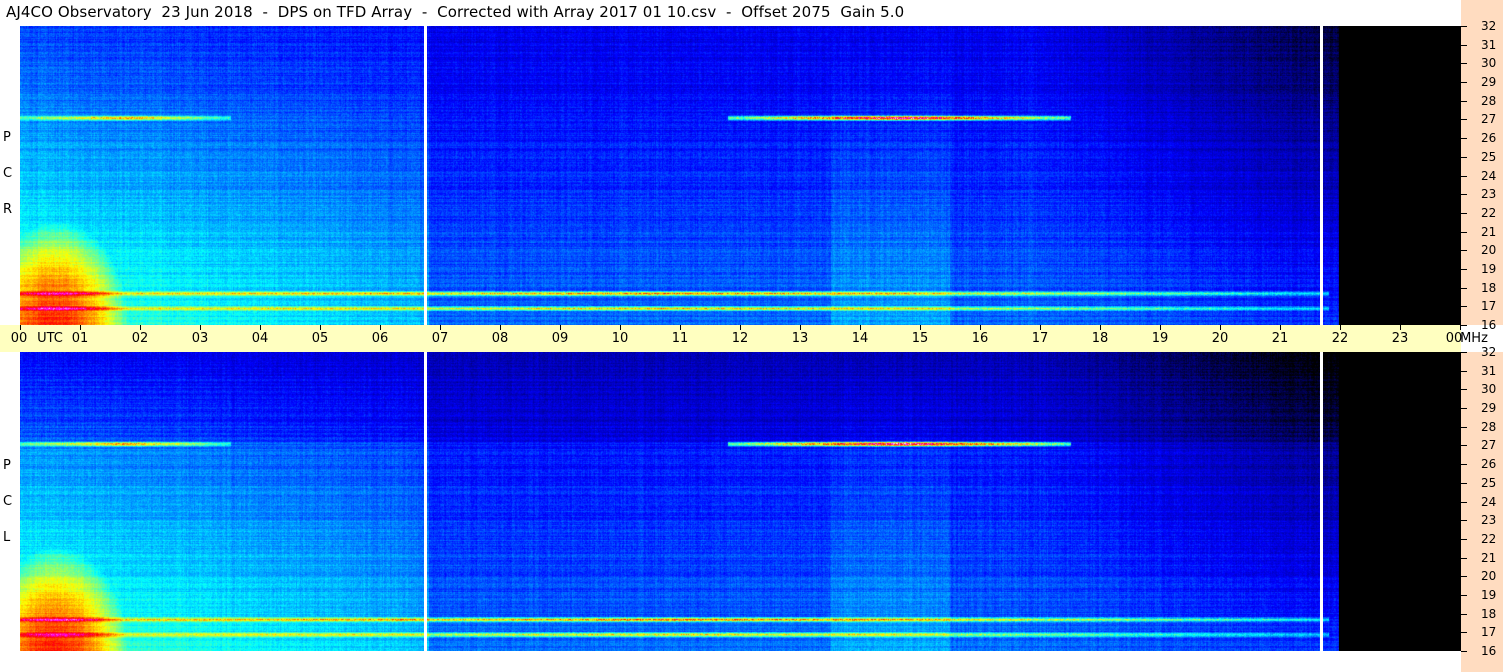  I want to click on time-tick-label: 06, so click(380, 338).